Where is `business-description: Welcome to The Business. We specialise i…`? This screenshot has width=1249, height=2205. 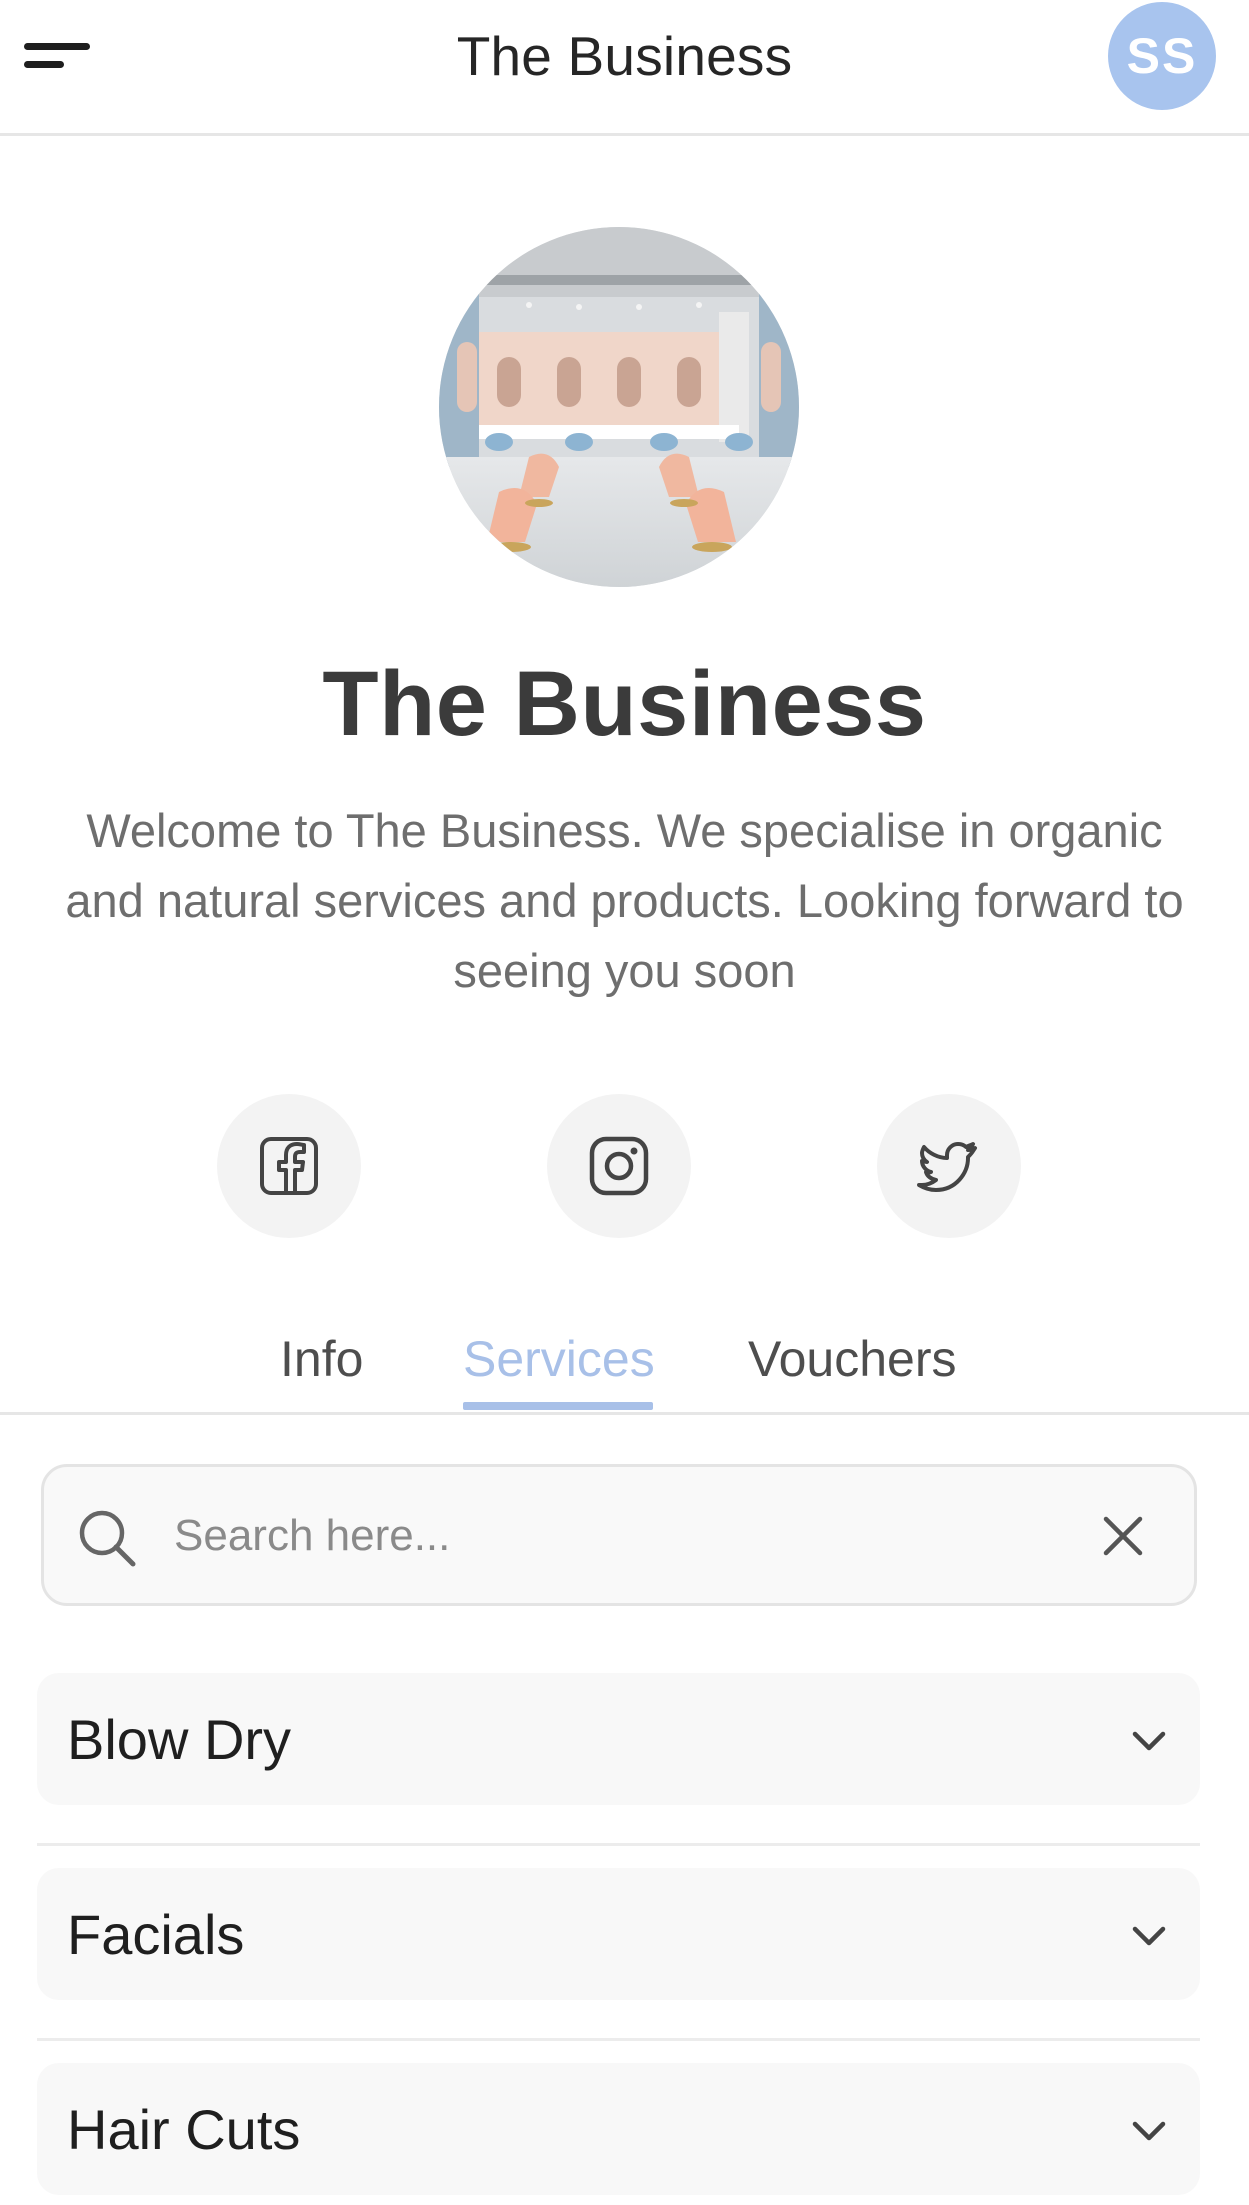
business-description: Welcome to The Business. We specialise i… is located at coordinates (624, 900).